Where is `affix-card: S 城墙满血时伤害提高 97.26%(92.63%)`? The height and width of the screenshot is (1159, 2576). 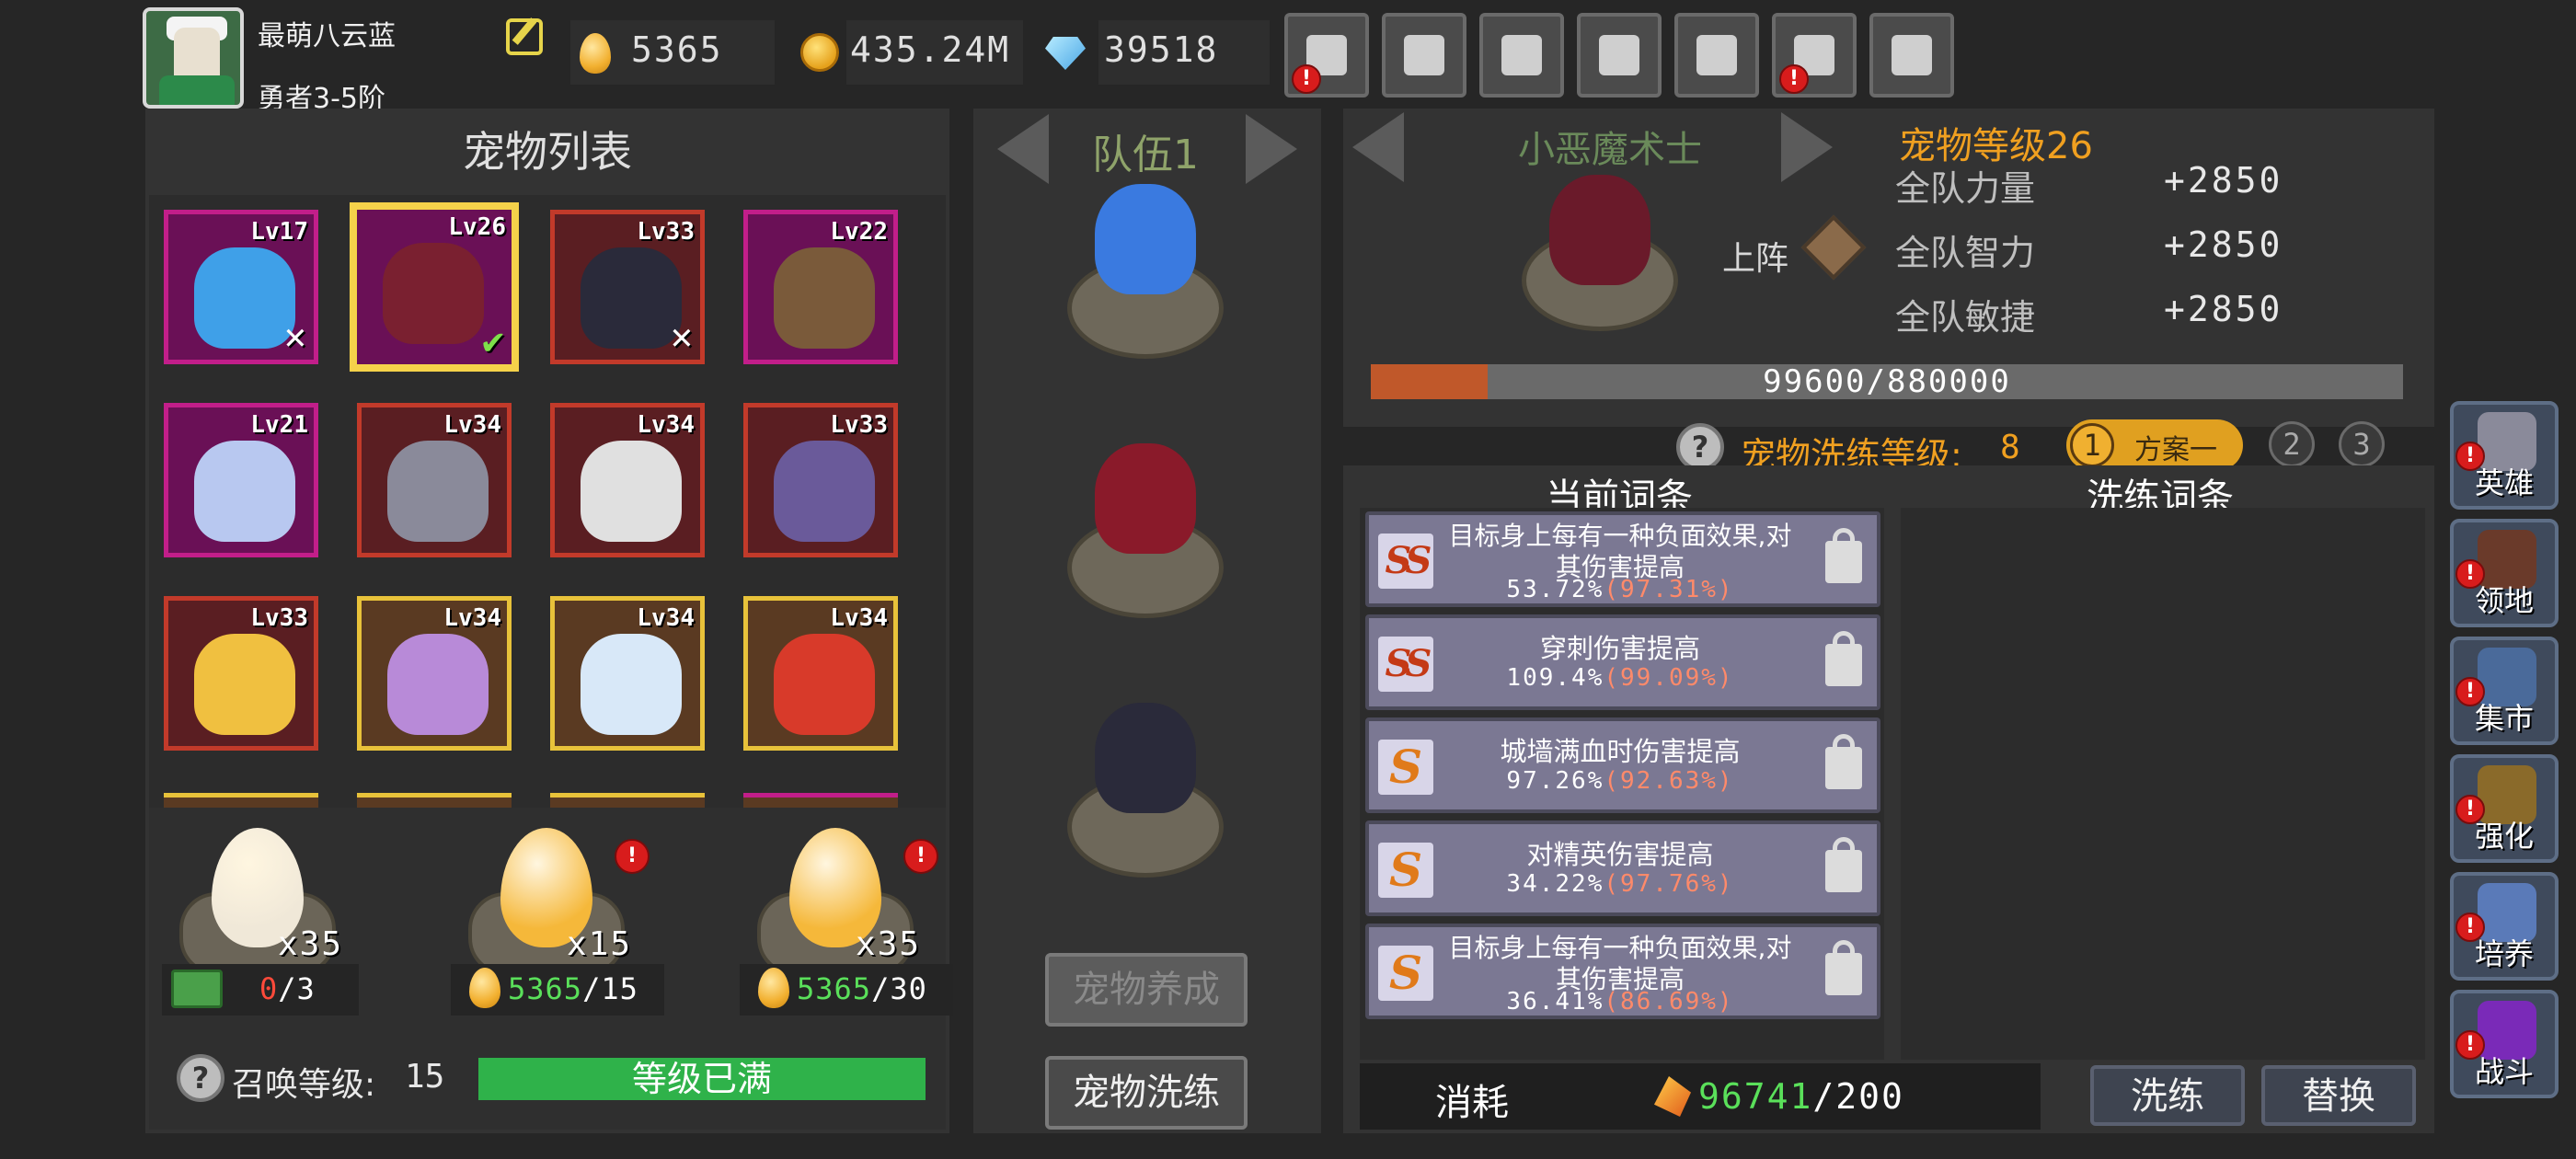 affix-card: S 城墙满血时伤害提高 97.26%(92.63%) is located at coordinates (1622, 765).